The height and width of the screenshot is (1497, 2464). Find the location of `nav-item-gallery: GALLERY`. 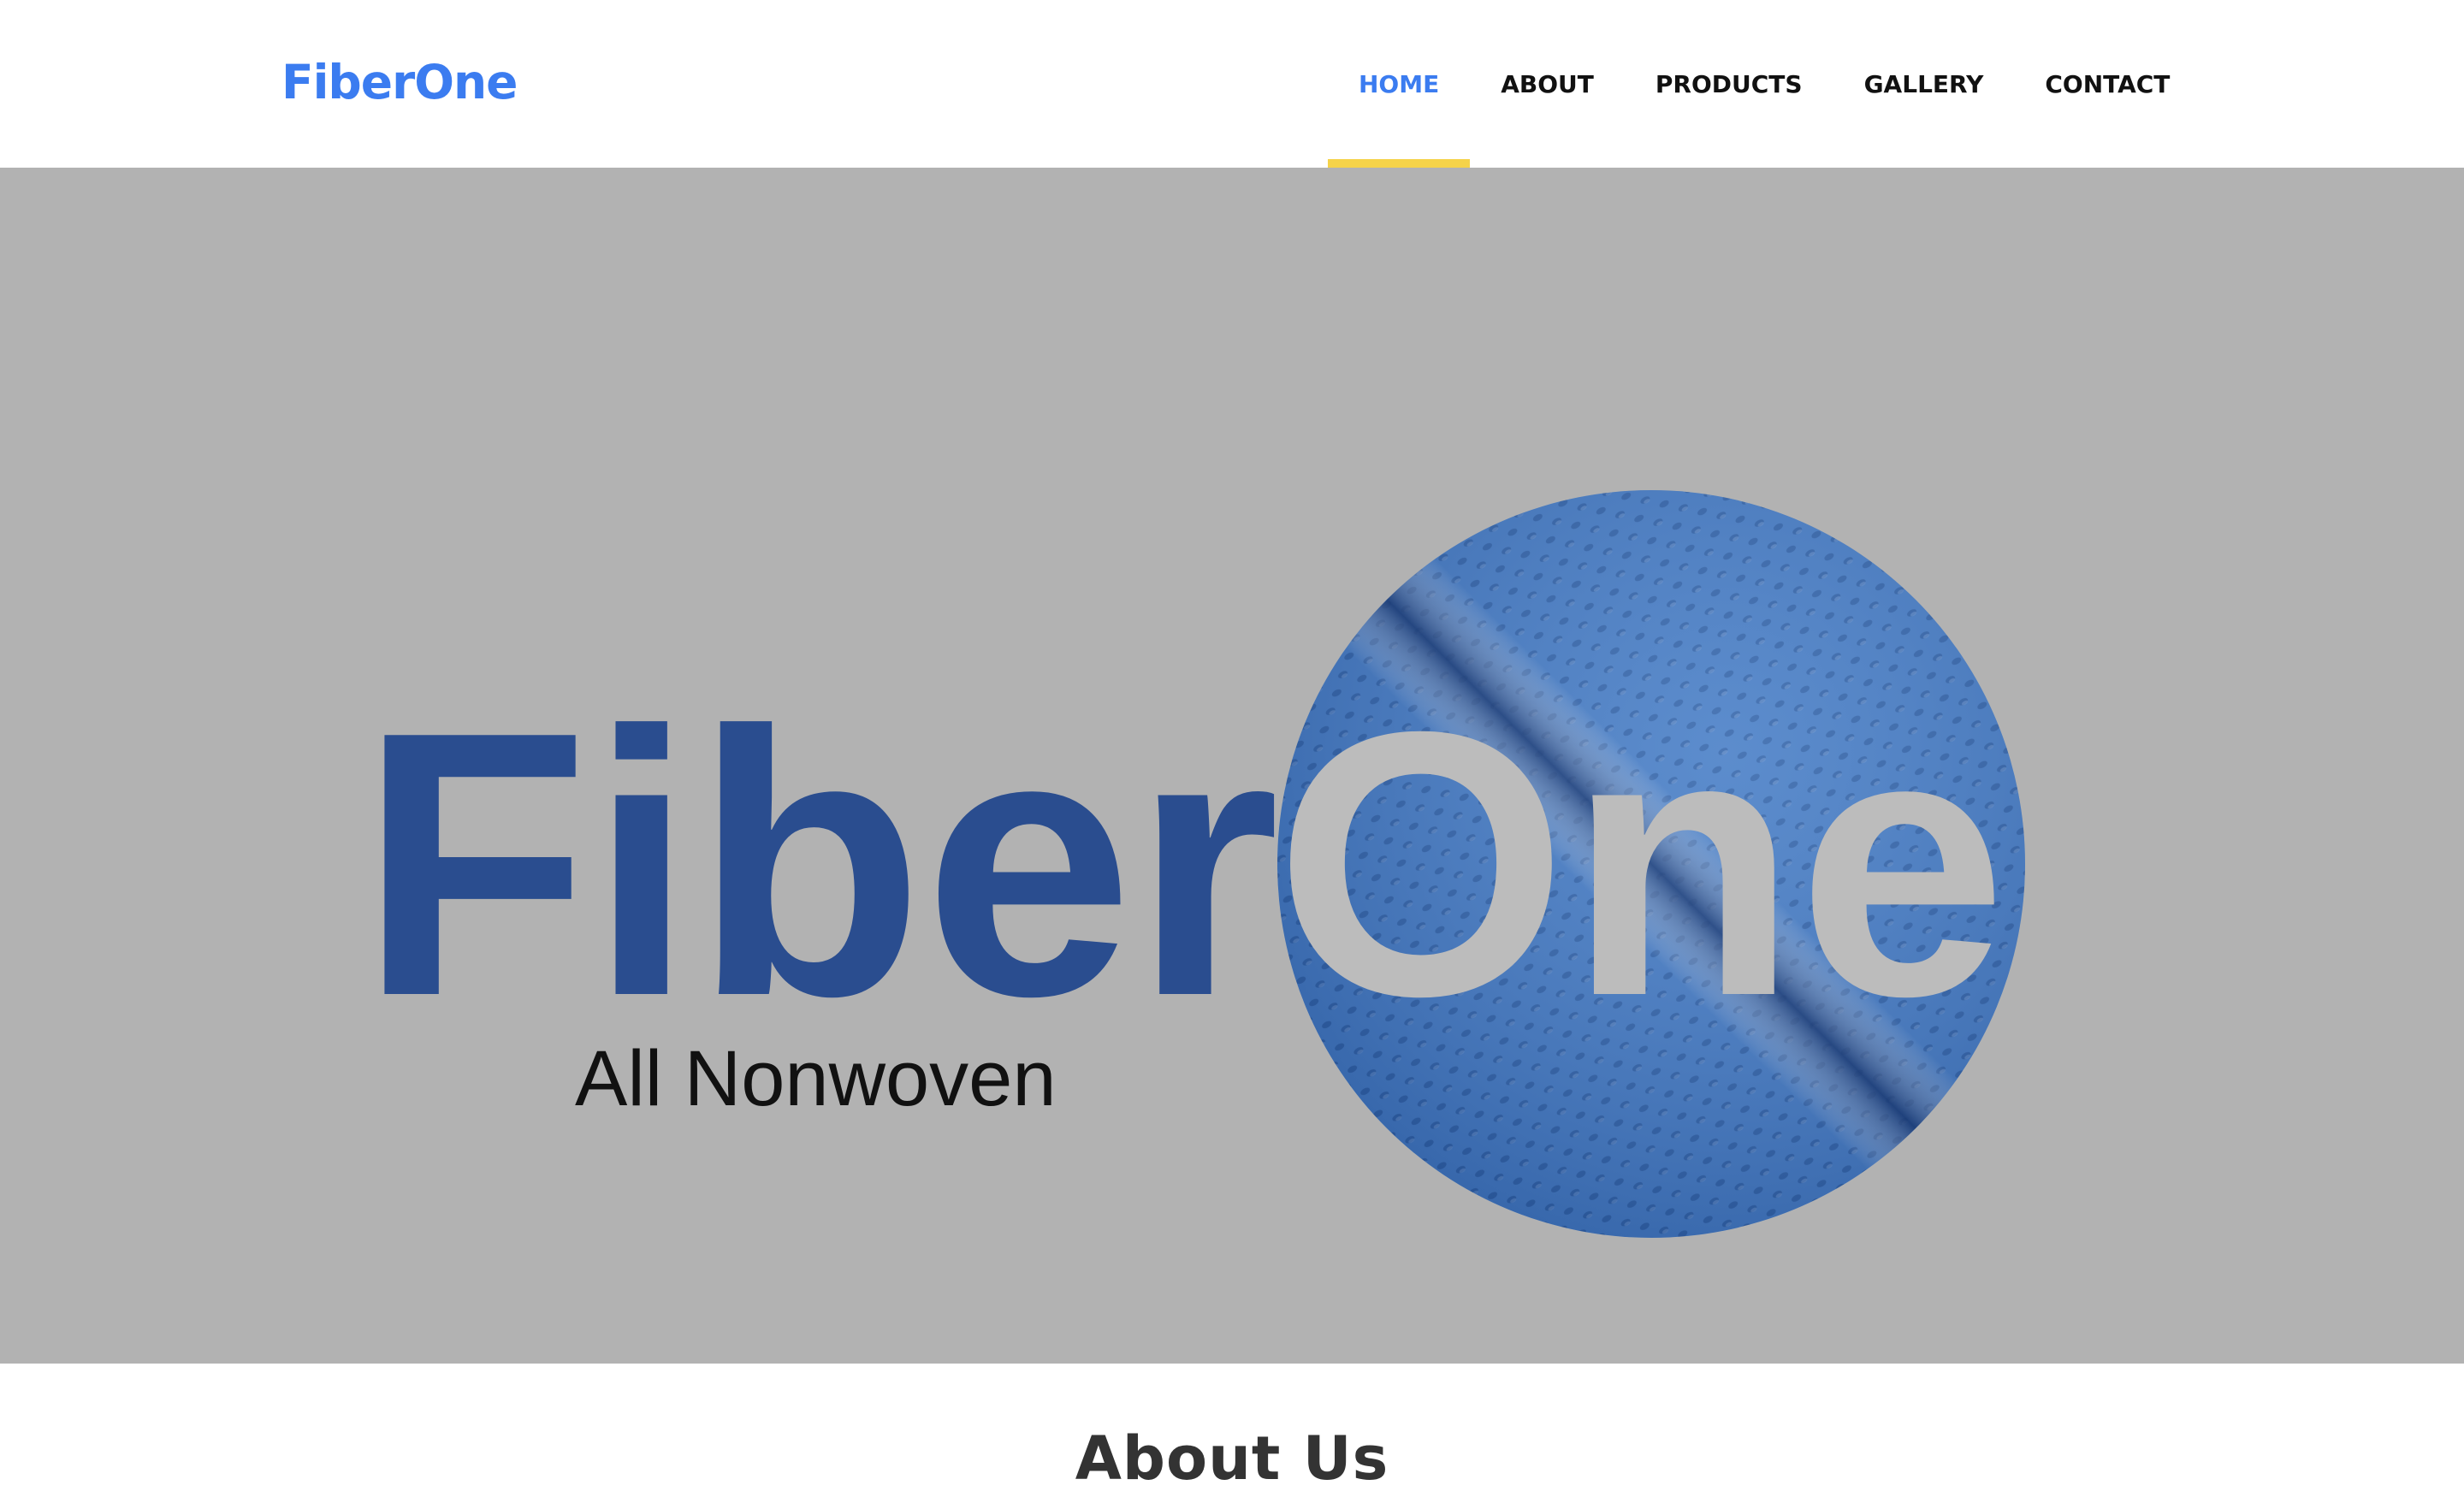

nav-item-gallery: GALLERY is located at coordinates (1924, 84).